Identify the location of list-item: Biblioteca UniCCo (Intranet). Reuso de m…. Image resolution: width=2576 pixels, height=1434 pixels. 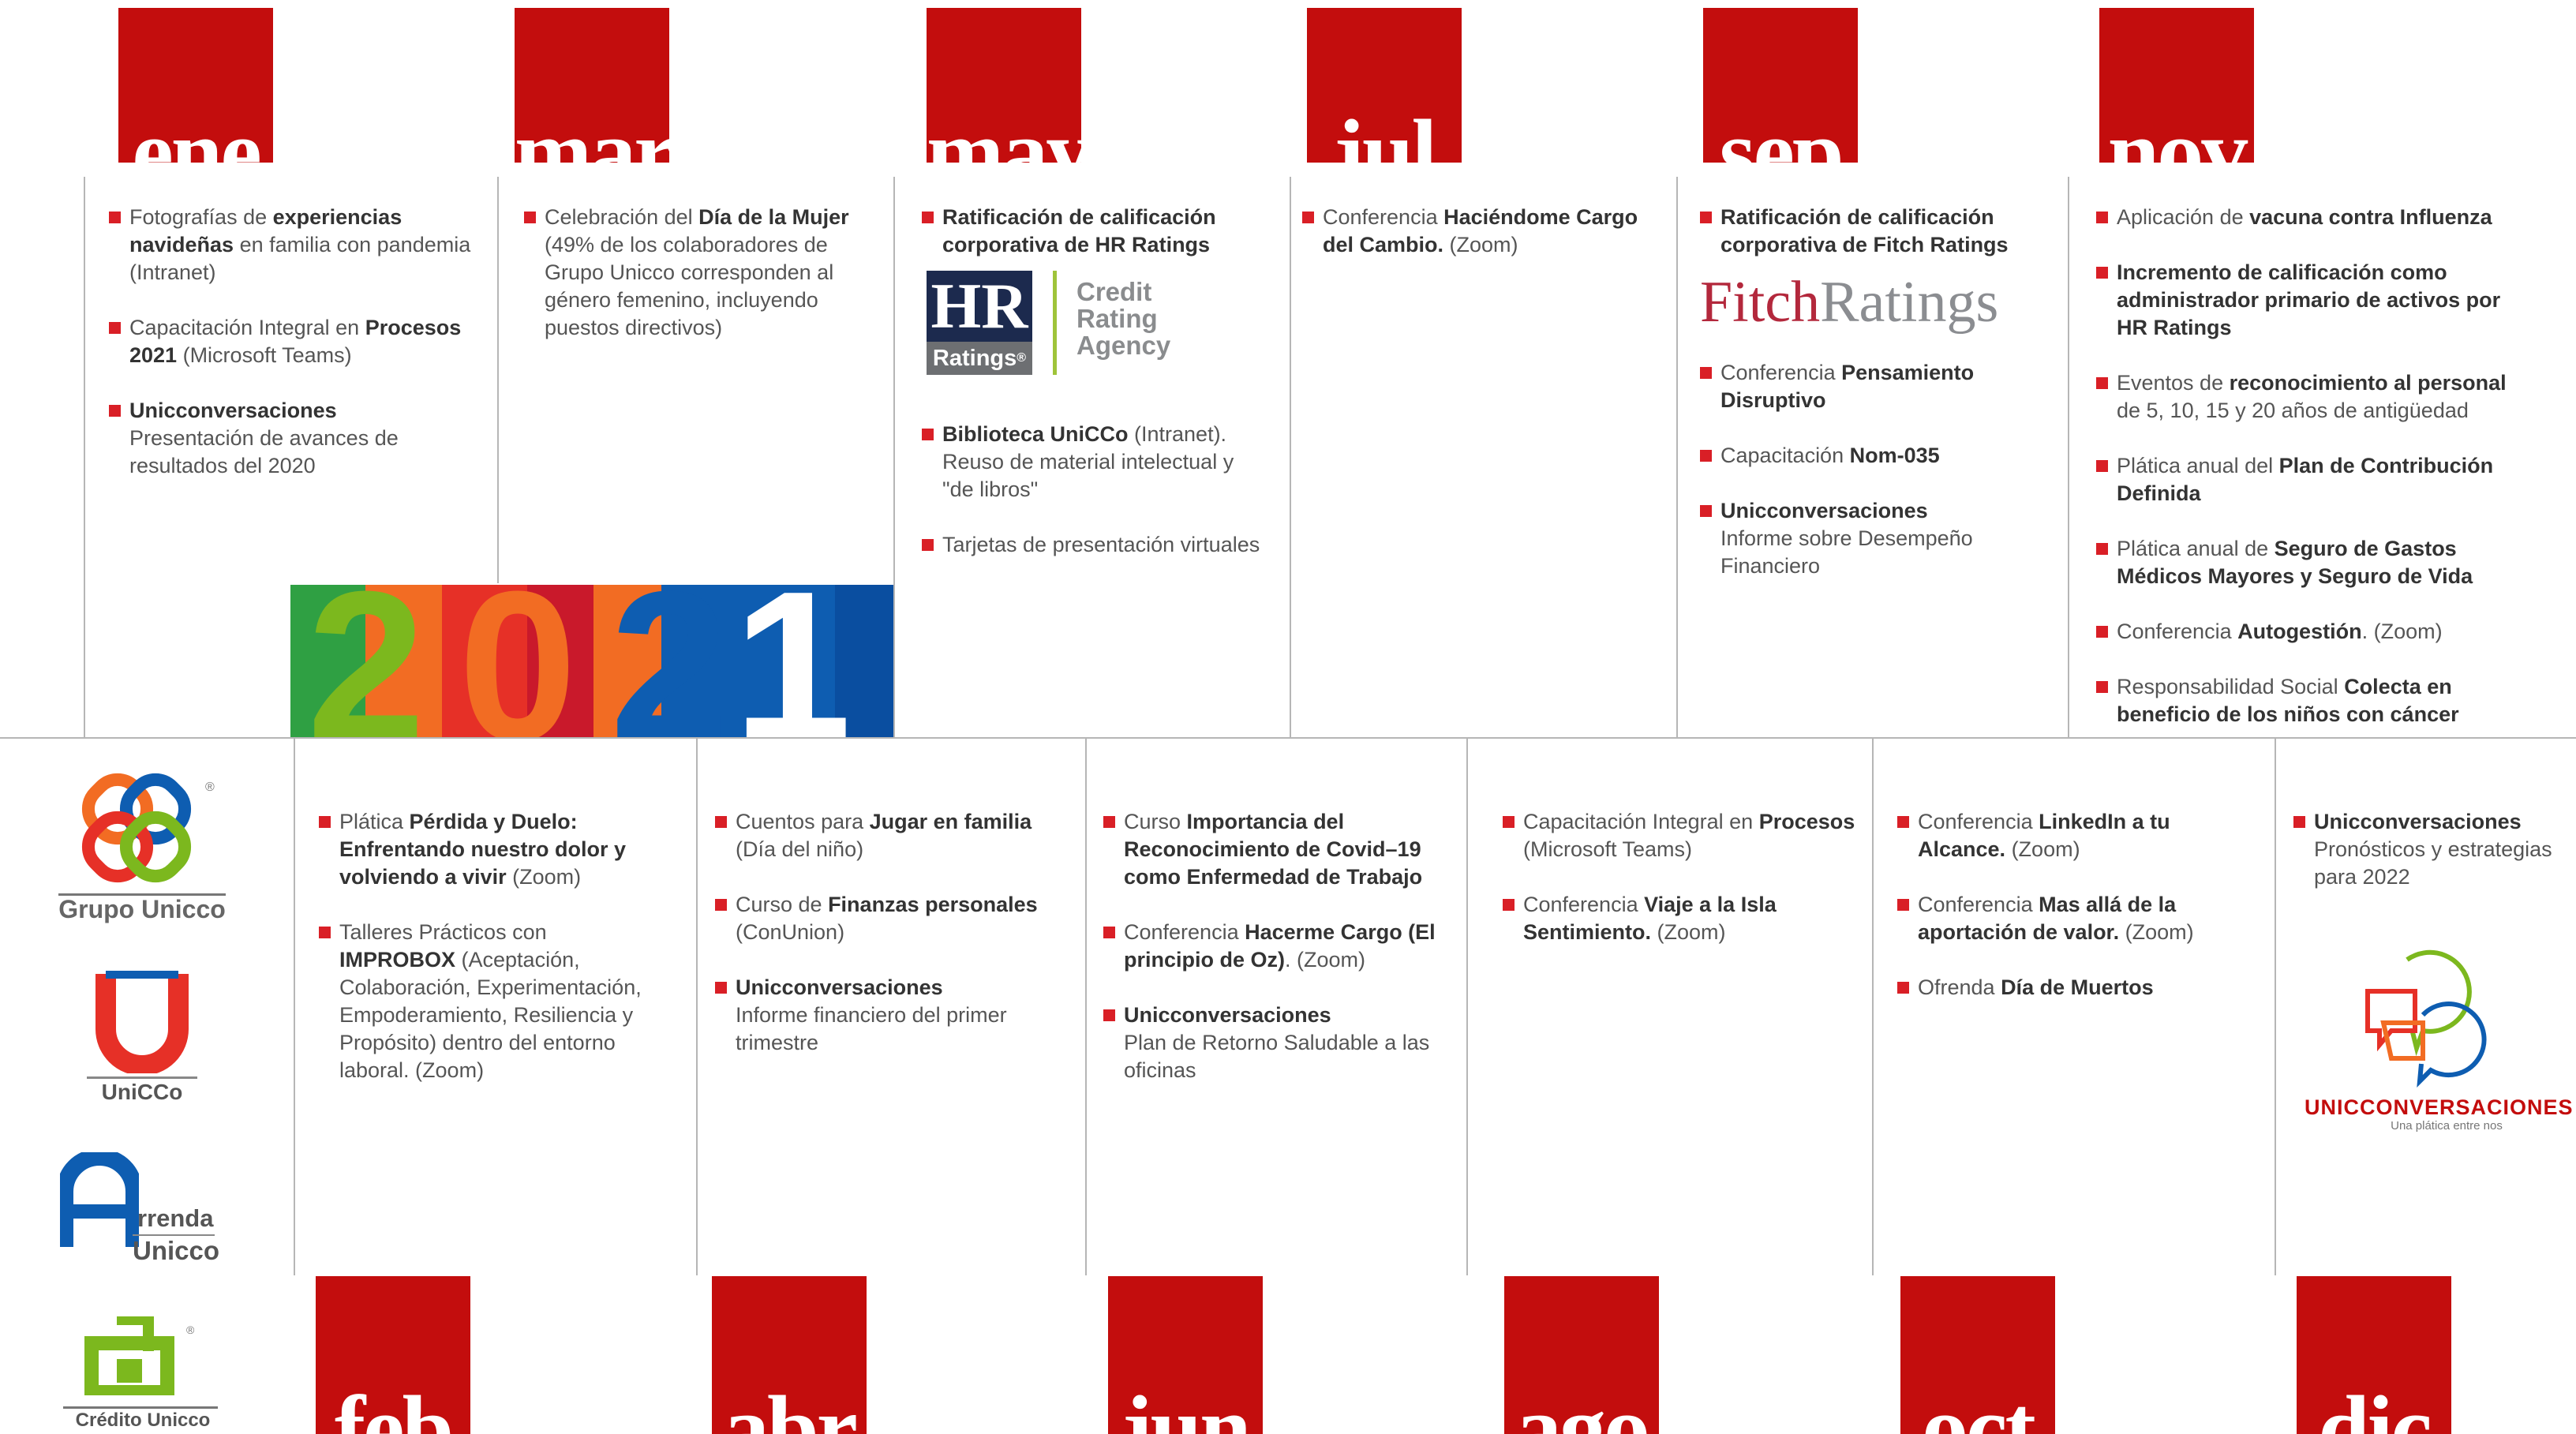
(1091, 462).